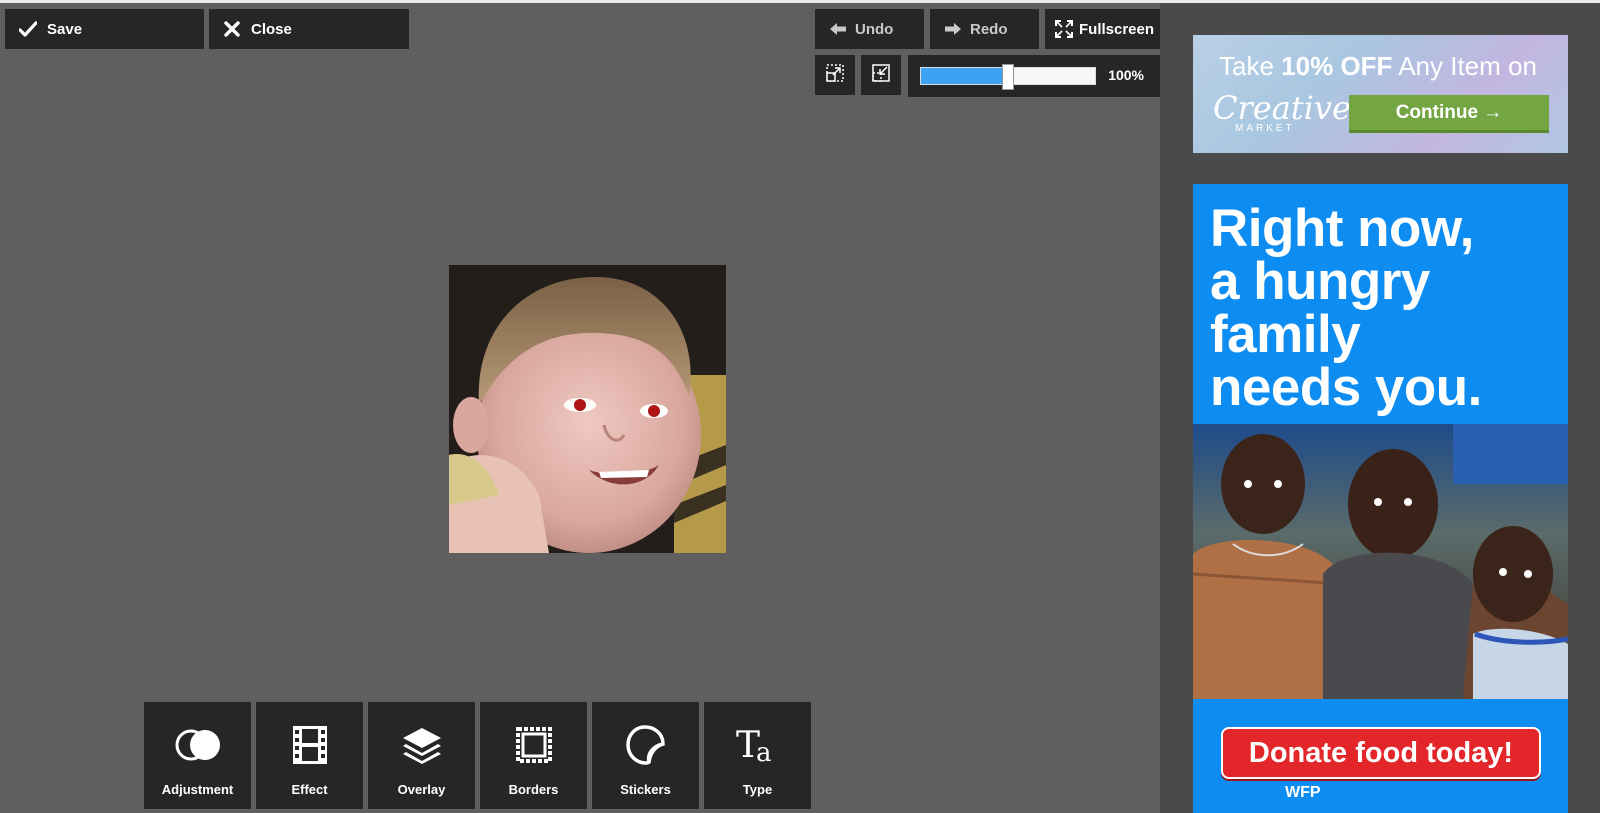 The width and height of the screenshot is (1600, 813). I want to click on ad-offer-text: Take 10% OFF Any Item on, so click(1378, 66).